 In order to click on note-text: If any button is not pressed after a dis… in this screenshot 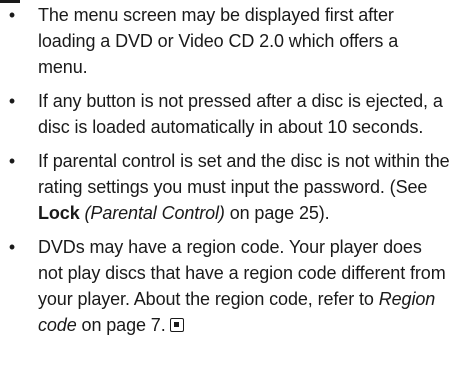, I will do `click(240, 114)`.